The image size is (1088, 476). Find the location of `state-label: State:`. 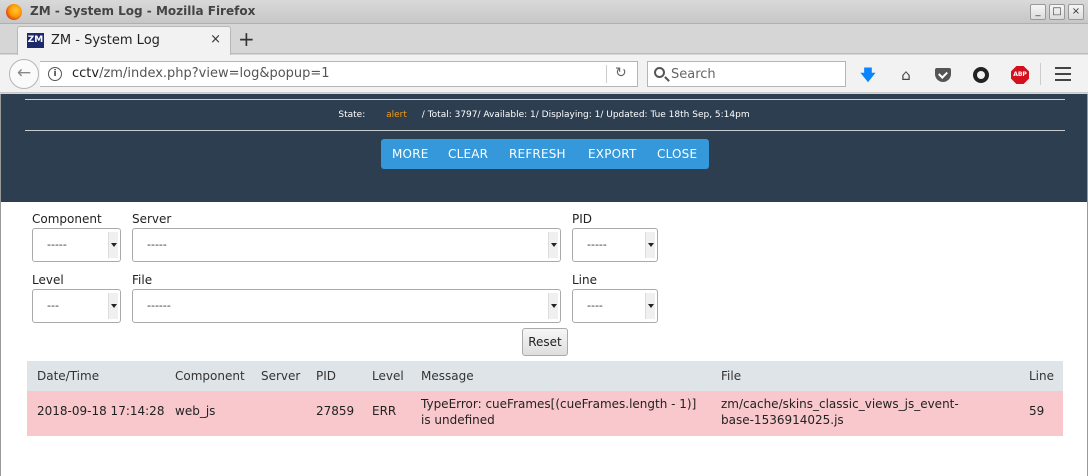

state-label: State: is located at coordinates (352, 115).